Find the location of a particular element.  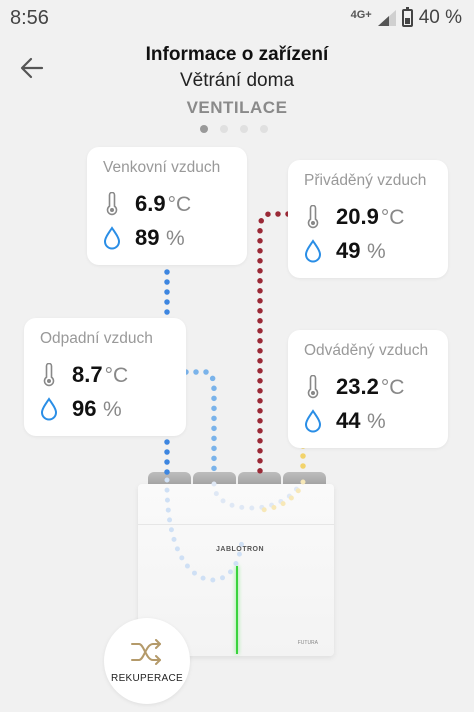

extract-humidity-unit: % is located at coordinates (112, 409).